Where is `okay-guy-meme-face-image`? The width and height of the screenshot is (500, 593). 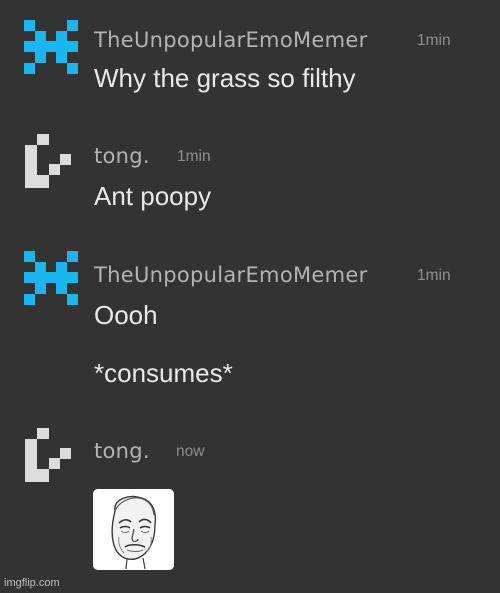 okay-guy-meme-face-image is located at coordinates (133, 529).